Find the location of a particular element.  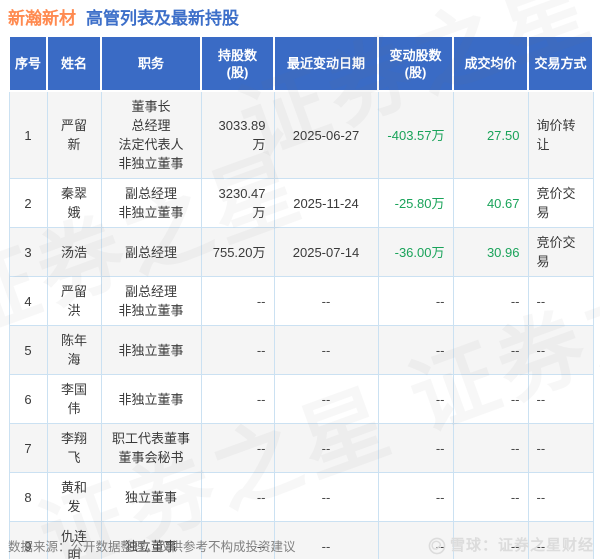

table-cell: 2025-07-14 is located at coordinates (326, 252).